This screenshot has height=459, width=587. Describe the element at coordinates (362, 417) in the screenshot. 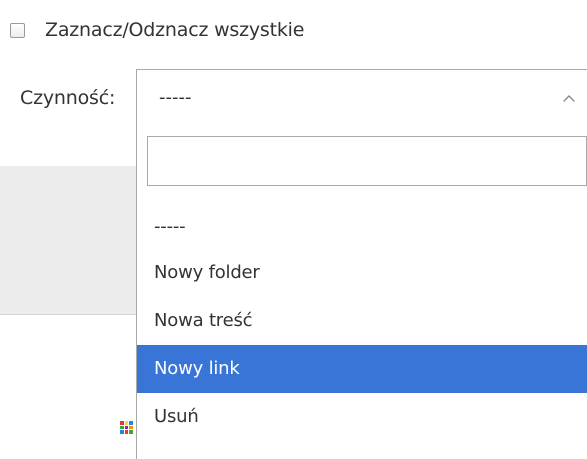

I see `option-delete: Usuń` at that location.